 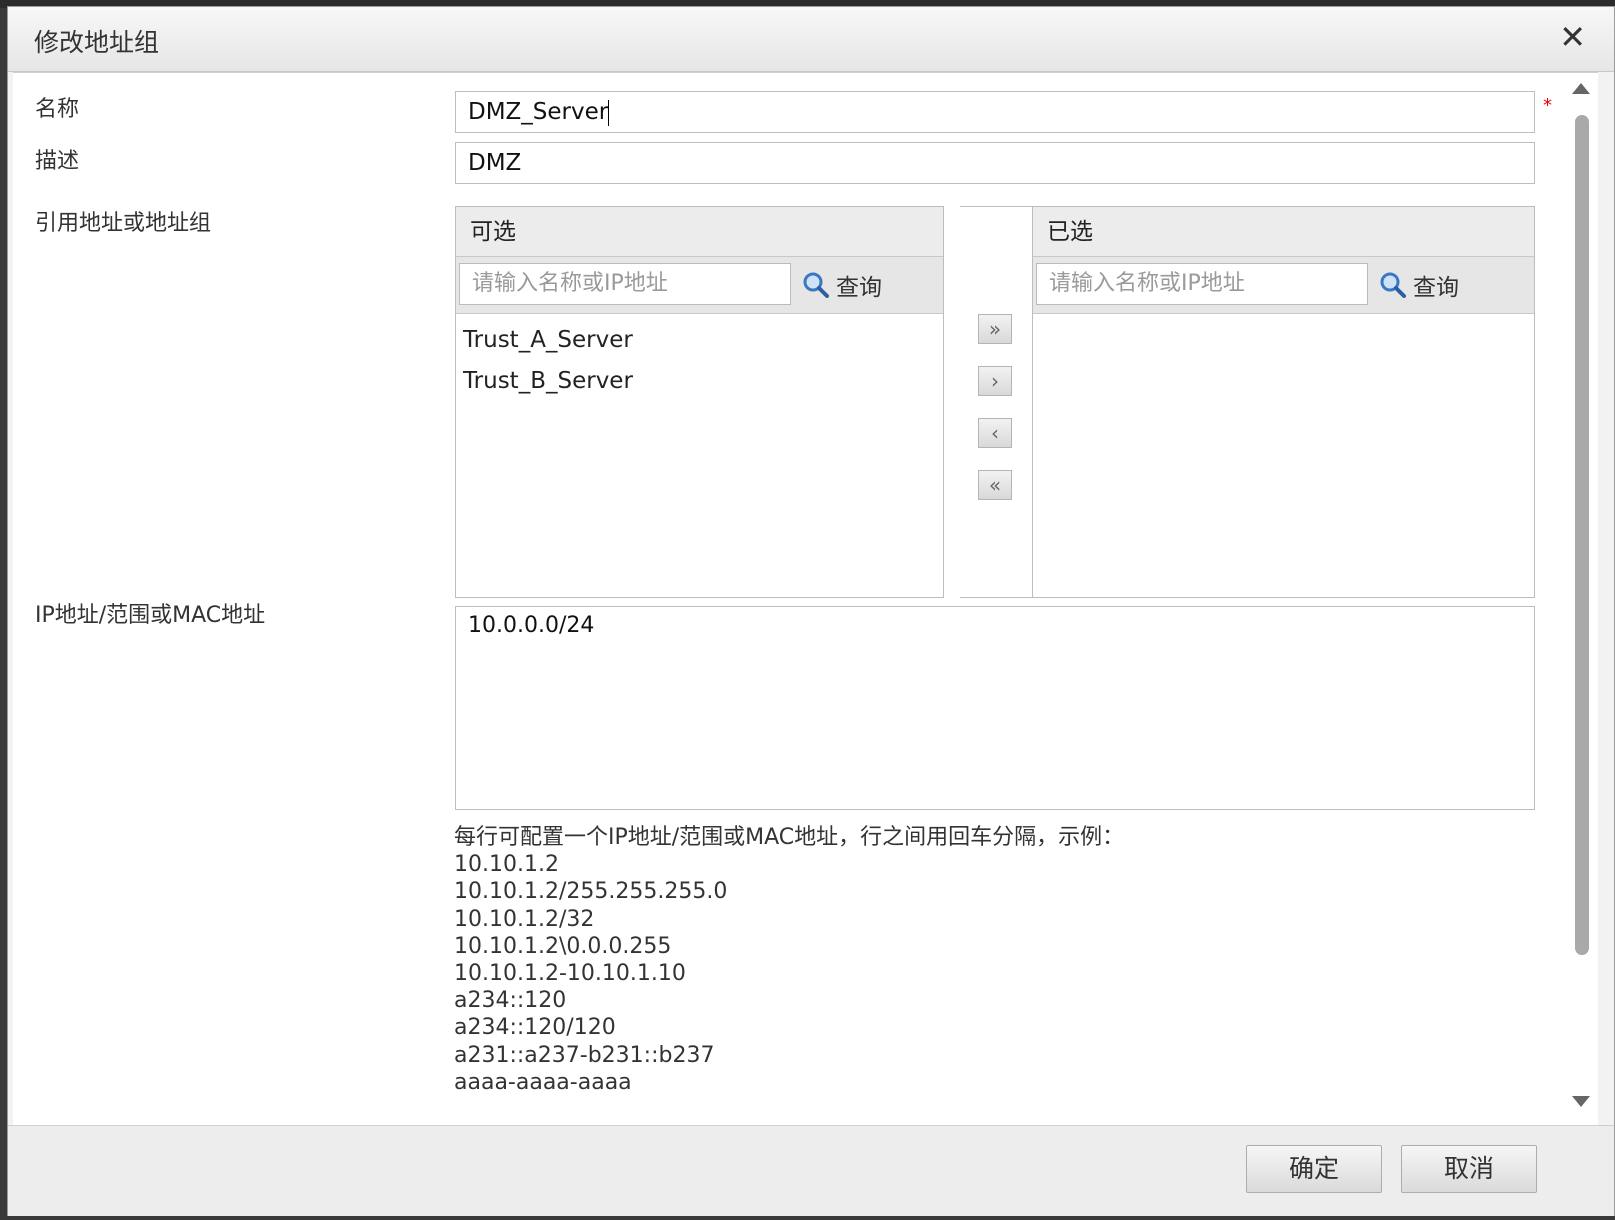 I want to click on ok-button: 确定, so click(x=1314, y=1169).